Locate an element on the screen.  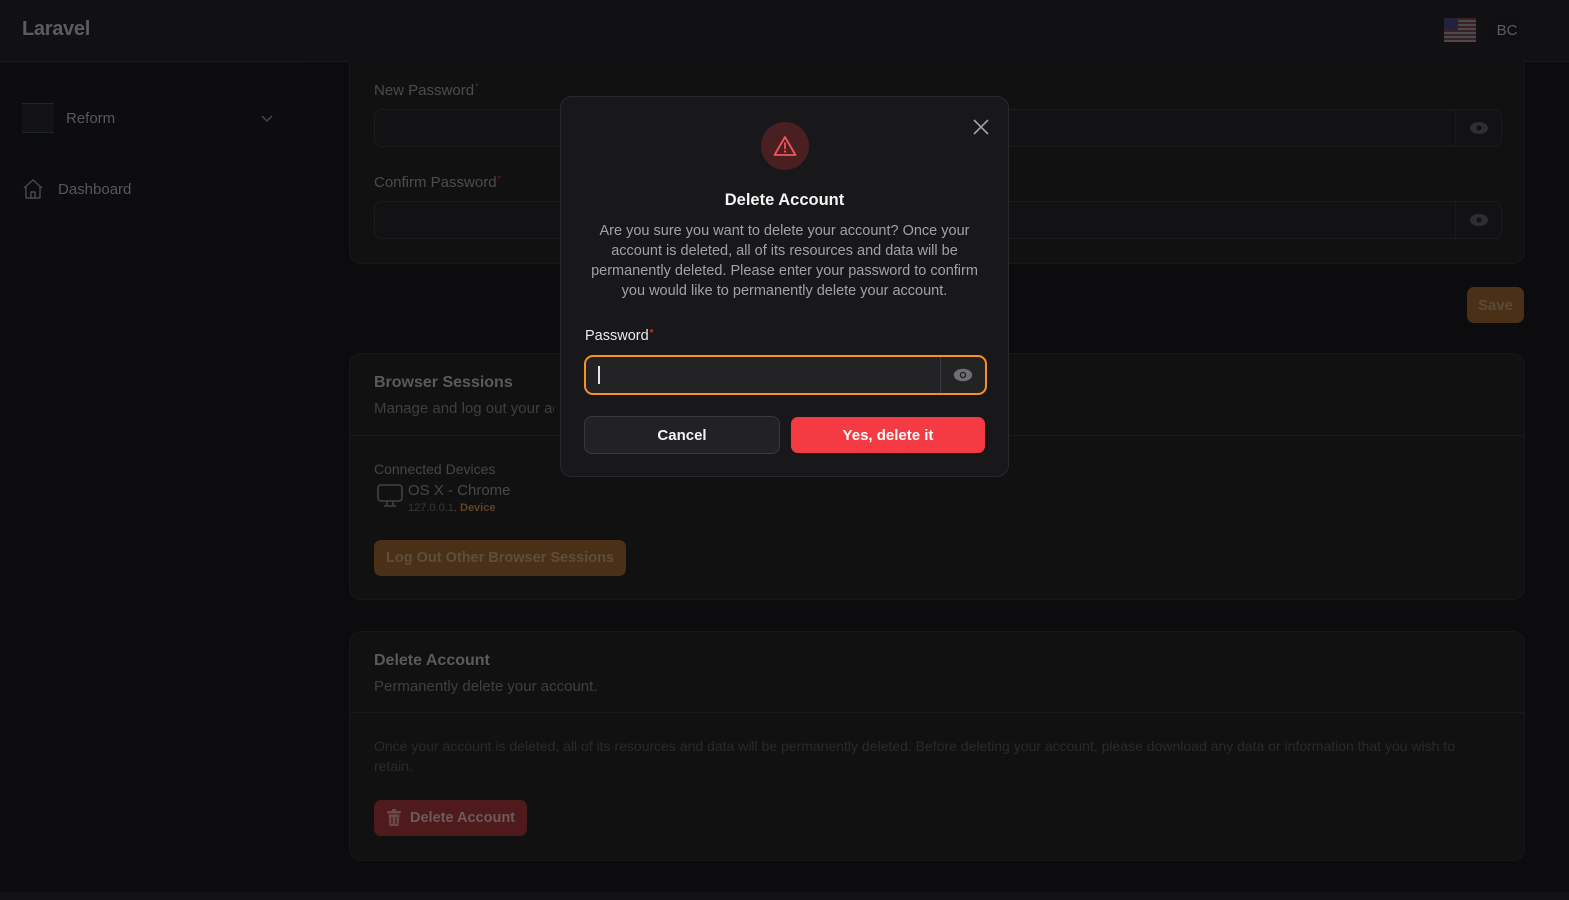
us-flag-icon is located at coordinates (1460, 30).